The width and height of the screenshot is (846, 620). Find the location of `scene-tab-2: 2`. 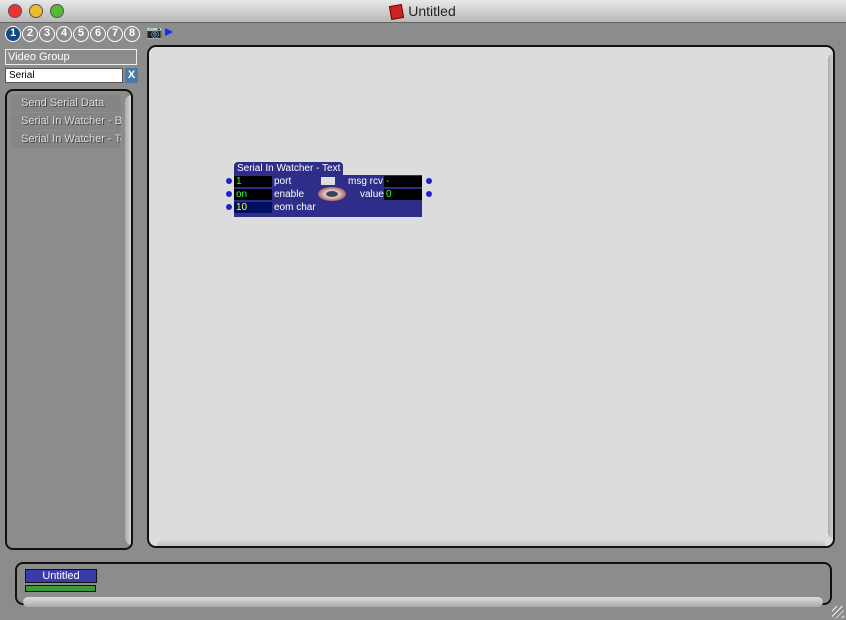

scene-tab-2: 2 is located at coordinates (30, 34).